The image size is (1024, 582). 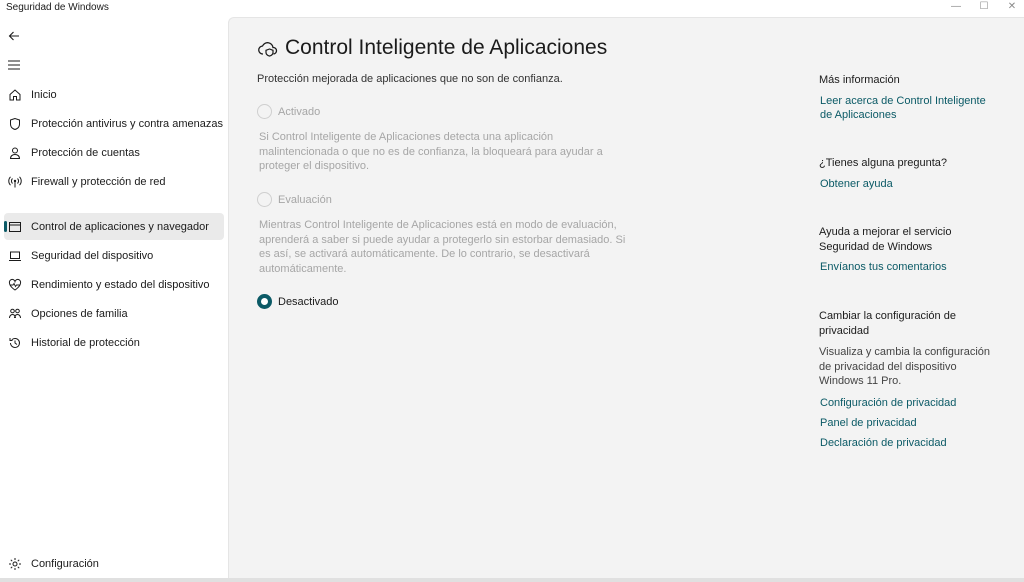 I want to click on sidebar-item-antivirus: Protección antivirus y contra amenazas, so click(x=114, y=123).